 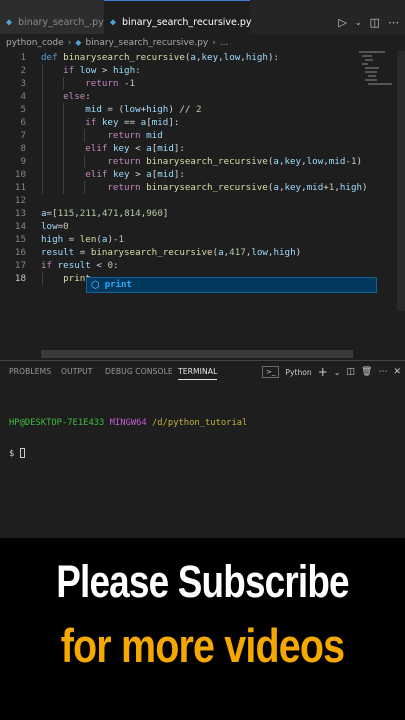 What do you see at coordinates (20, 187) in the screenshot?
I see `line-number: 11` at bounding box center [20, 187].